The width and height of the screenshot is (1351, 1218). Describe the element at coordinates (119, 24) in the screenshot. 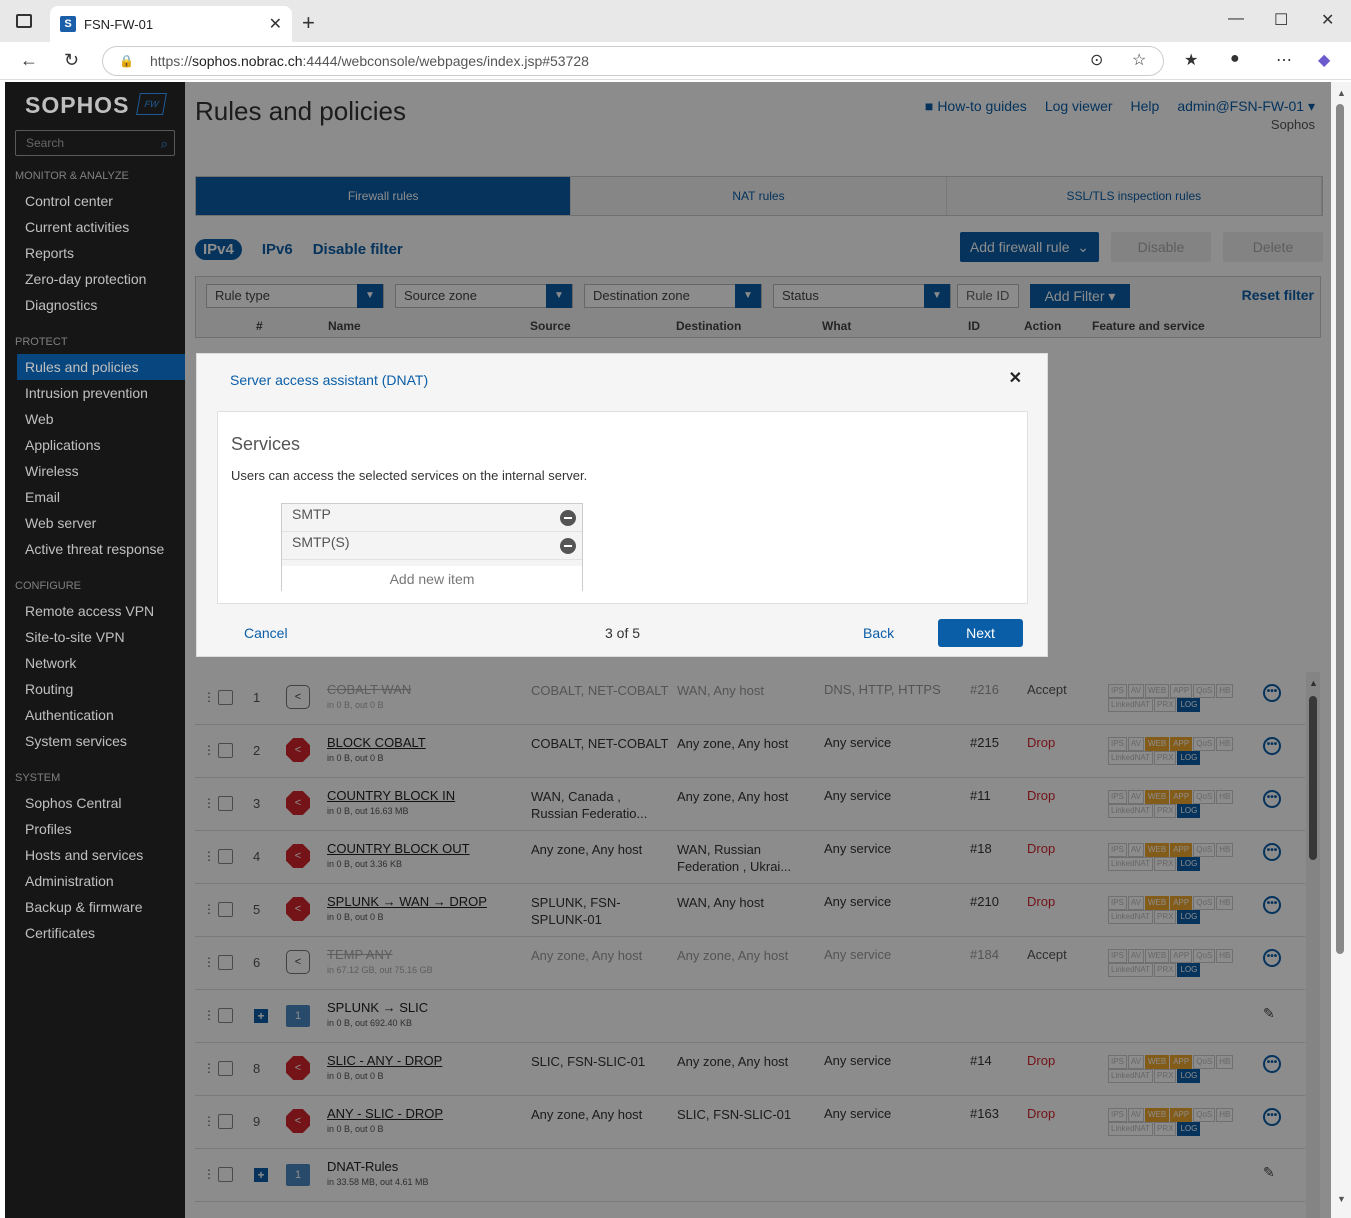

I see `tab-title: FSN-FW-01` at that location.